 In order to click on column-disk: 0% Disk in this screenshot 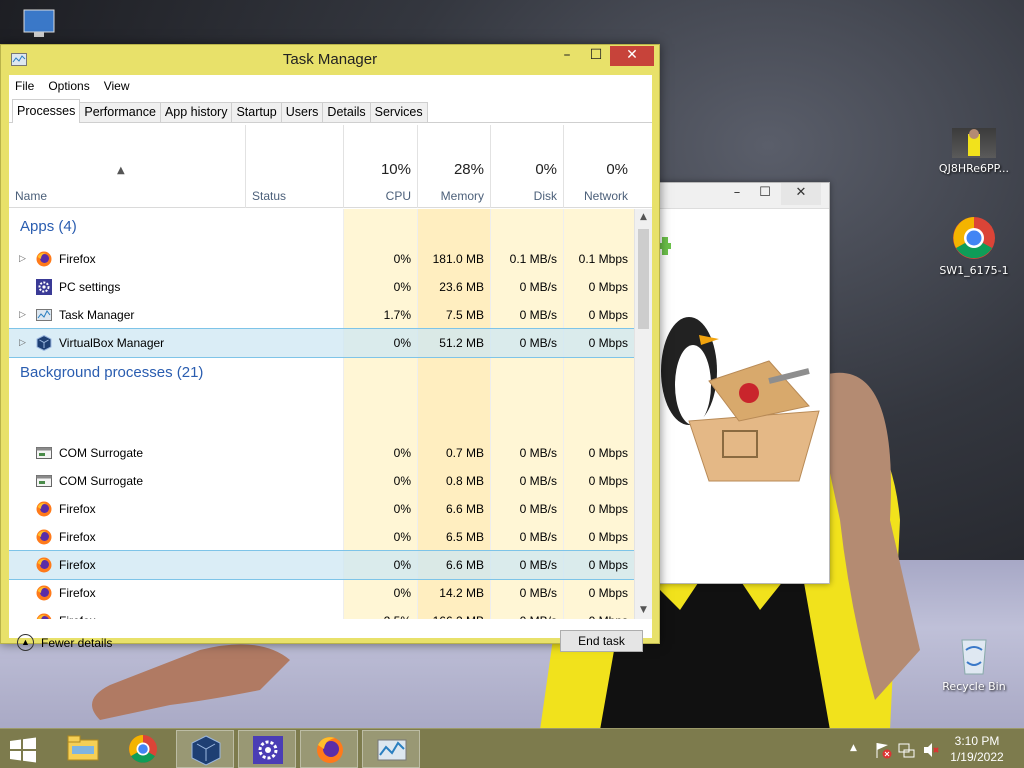, I will do `click(526, 166)`.